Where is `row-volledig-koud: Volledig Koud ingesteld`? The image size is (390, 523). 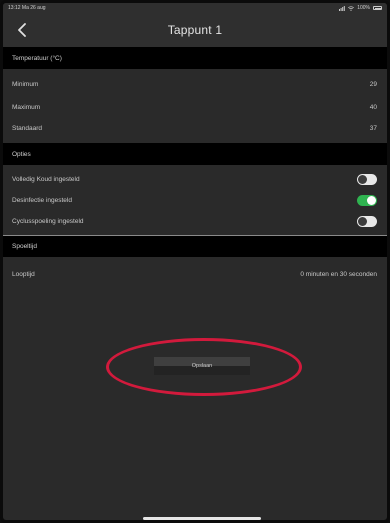
row-volledig-koud: Volledig Koud ingesteld is located at coordinates (195, 179).